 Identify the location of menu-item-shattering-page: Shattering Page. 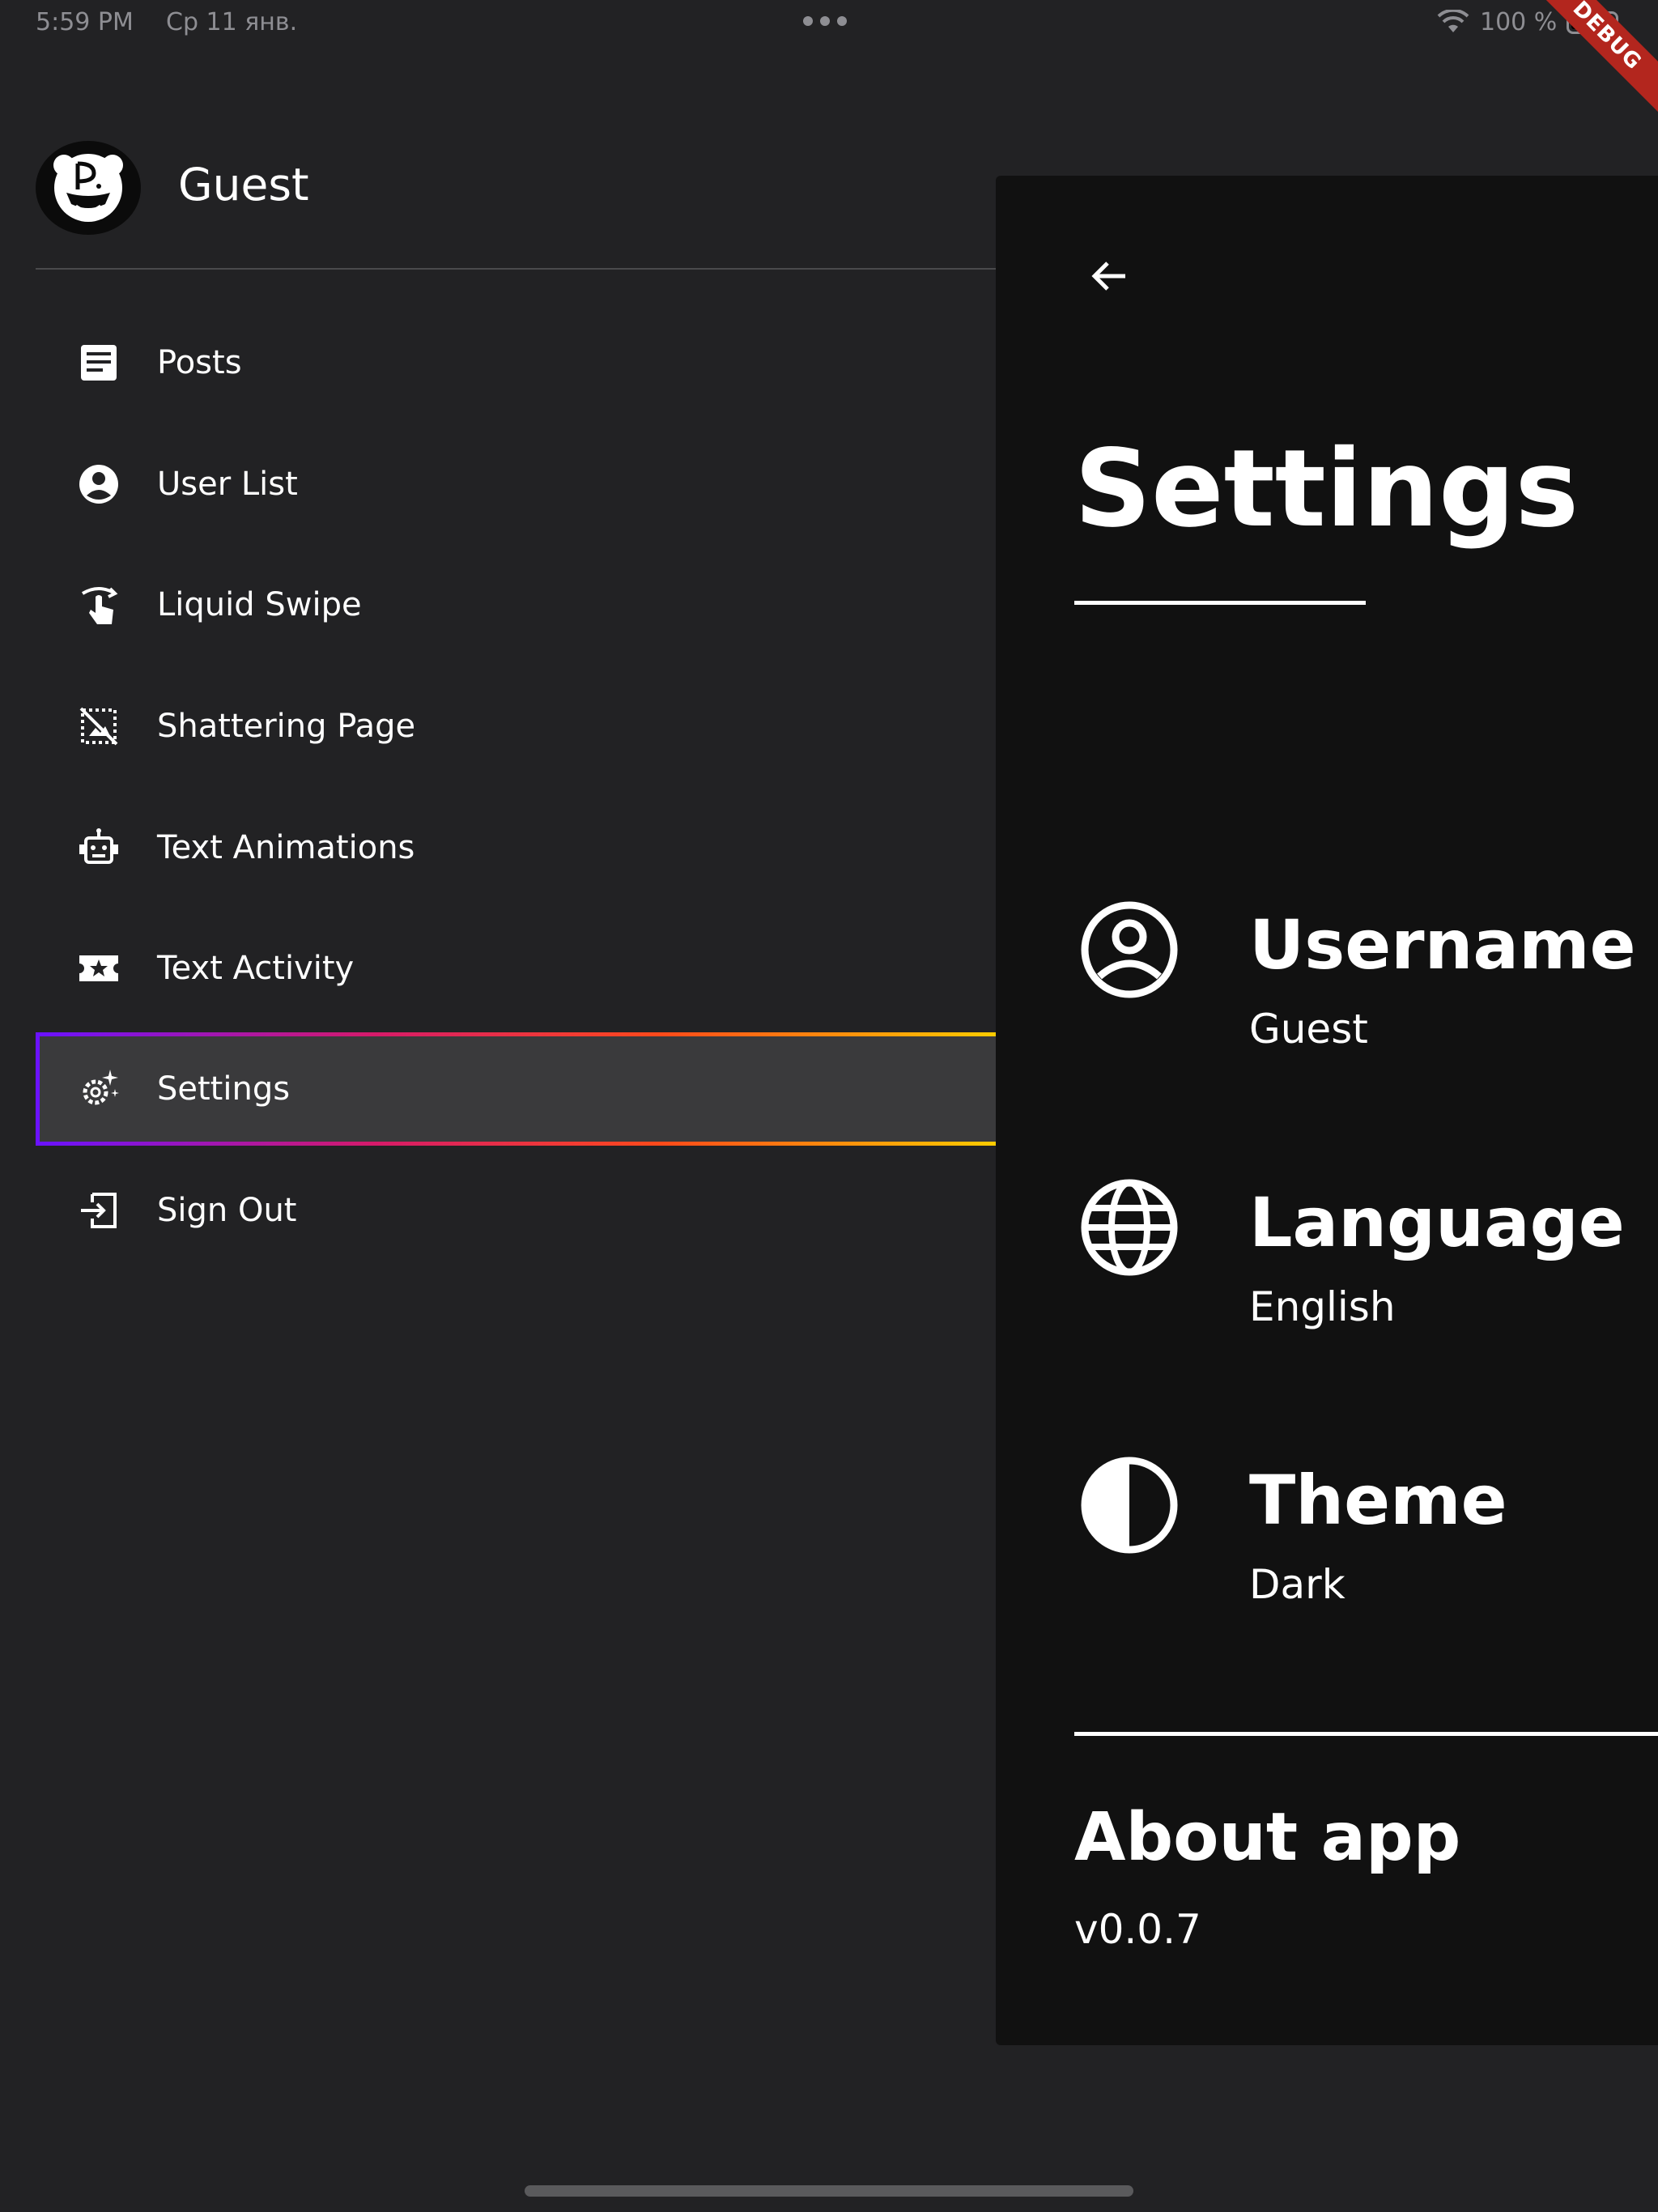
(516, 727).